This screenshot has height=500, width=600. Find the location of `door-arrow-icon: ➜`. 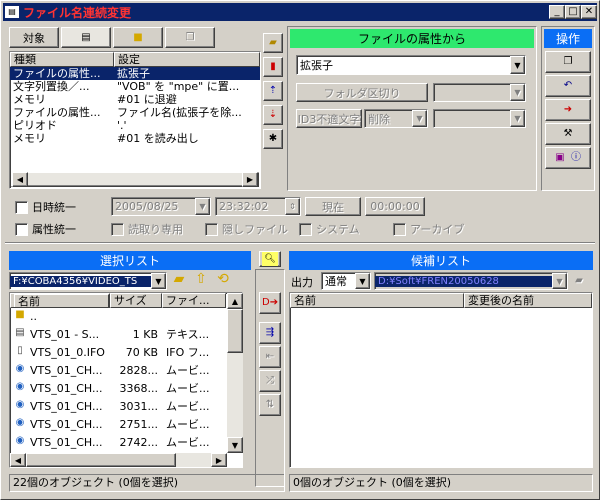

door-arrow-icon: ➜ is located at coordinates (568, 109).